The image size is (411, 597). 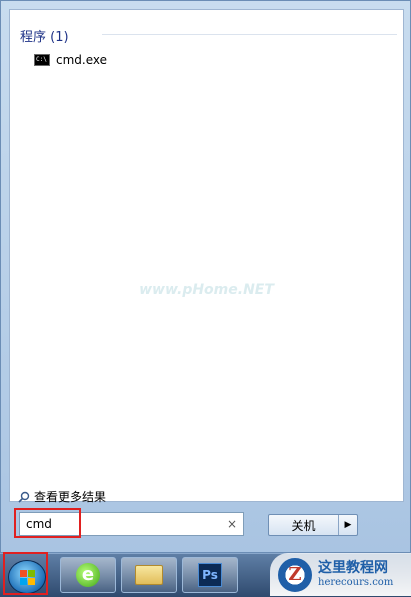 What do you see at coordinates (42, 60) in the screenshot?
I see `cmd-icon: C:\` at bounding box center [42, 60].